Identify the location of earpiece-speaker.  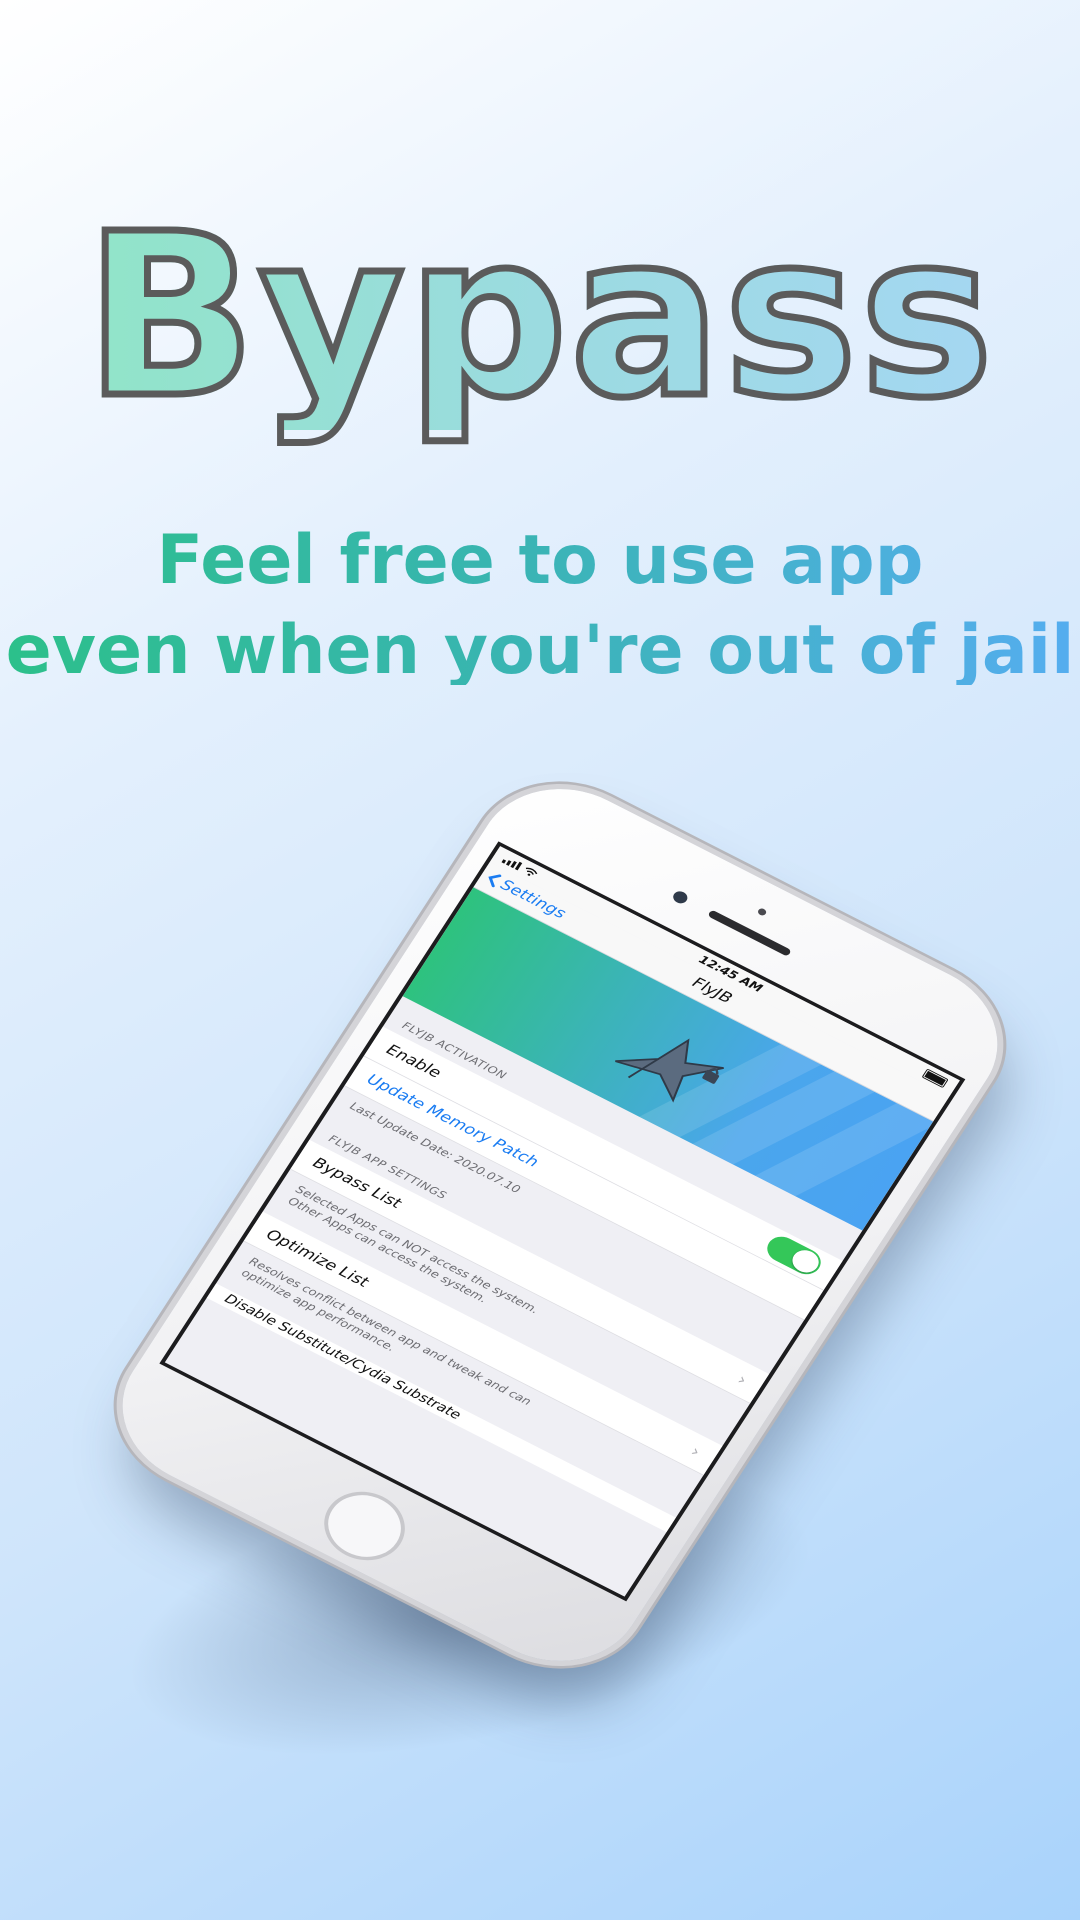
(749, 933).